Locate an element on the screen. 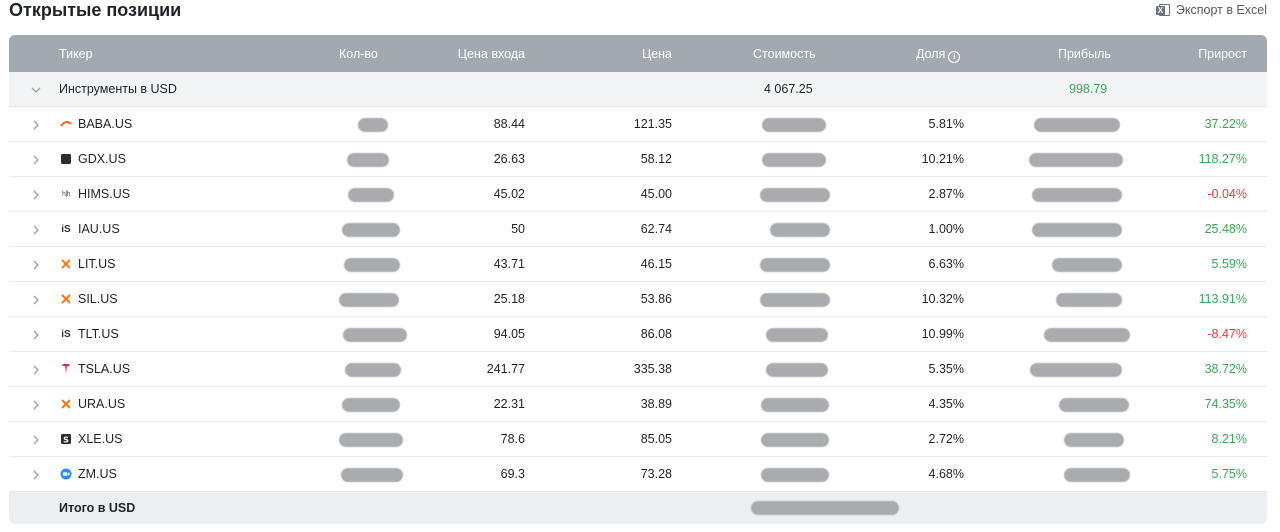 Image resolution: width=1280 pixels, height=532 pixels. growth-value: 8.21% is located at coordinates (1229, 439).